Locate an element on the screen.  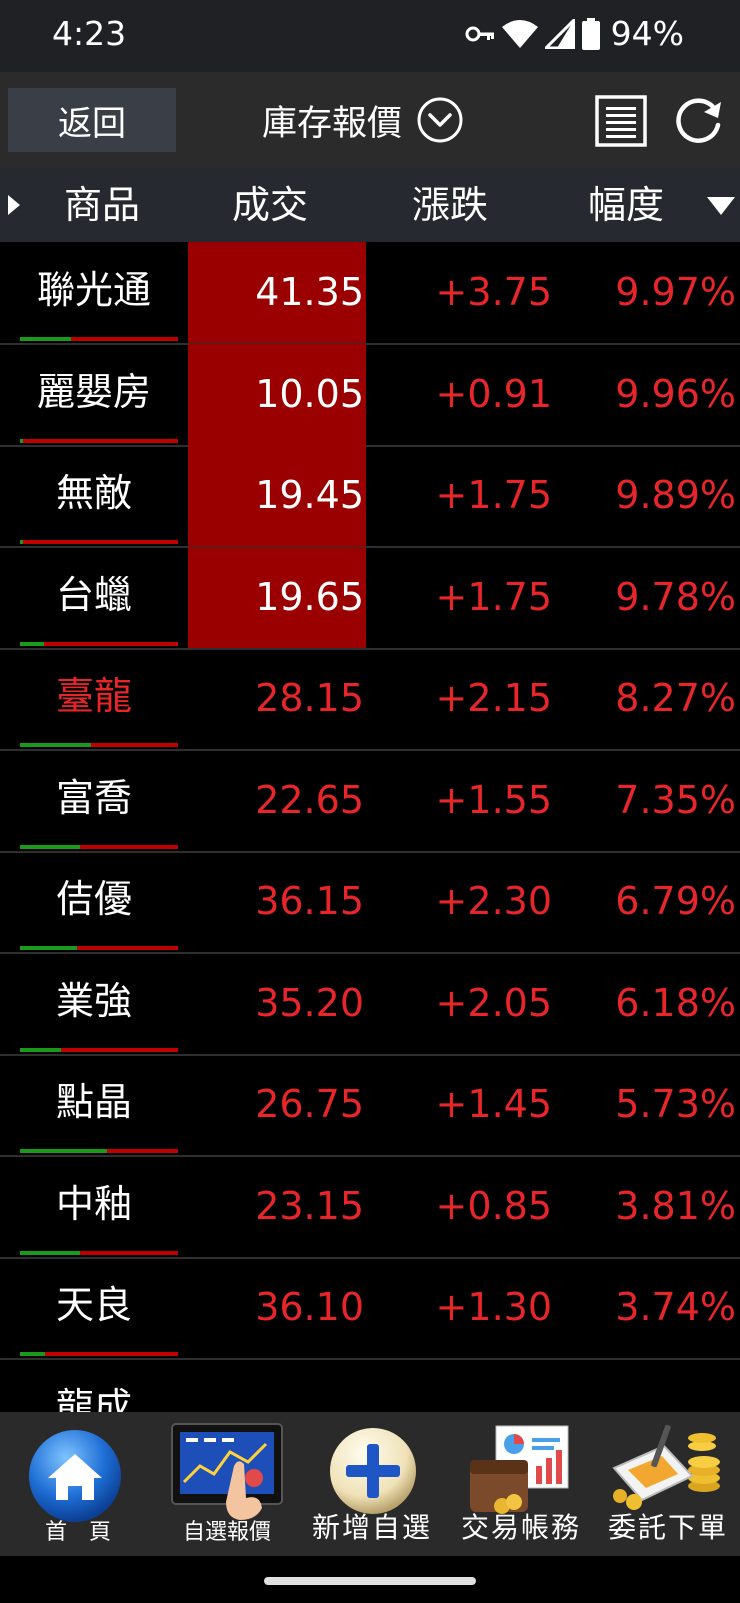
change-cell: +2.15 is located at coordinates (493, 698).